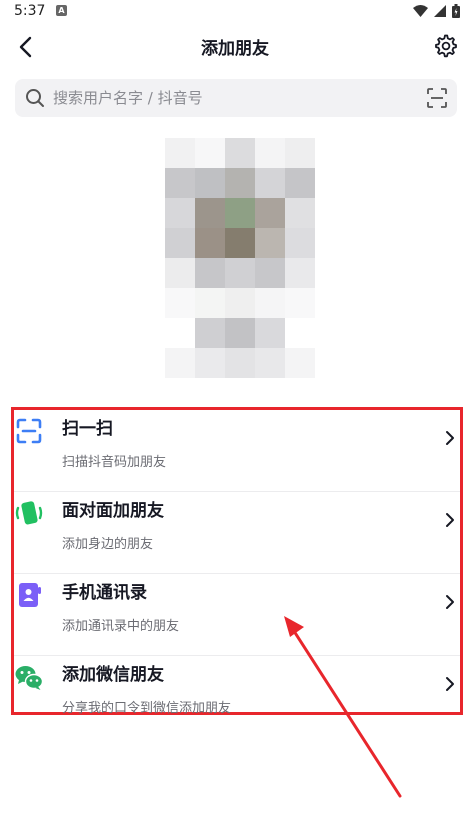  Describe the element at coordinates (113, 511) in the screenshot. I see `option-label: 面对面加朋友` at that location.